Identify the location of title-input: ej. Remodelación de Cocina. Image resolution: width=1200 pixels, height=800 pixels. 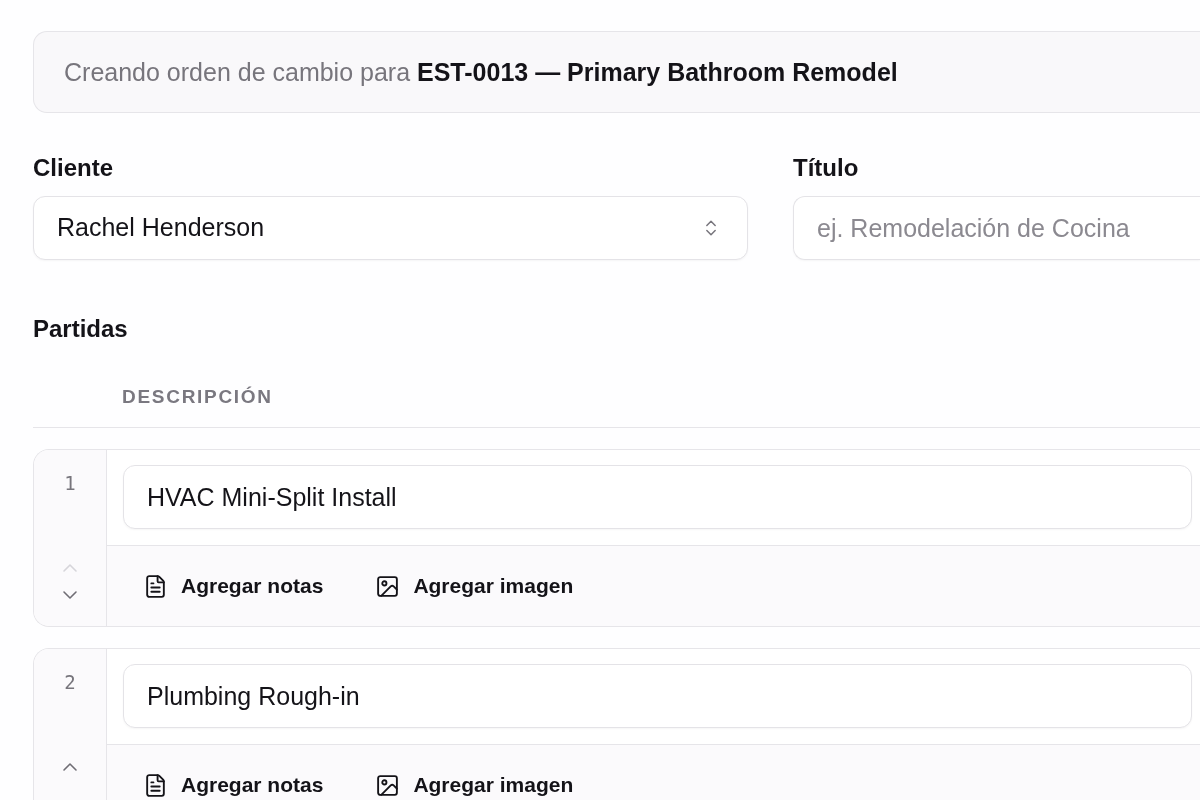
(996, 228).